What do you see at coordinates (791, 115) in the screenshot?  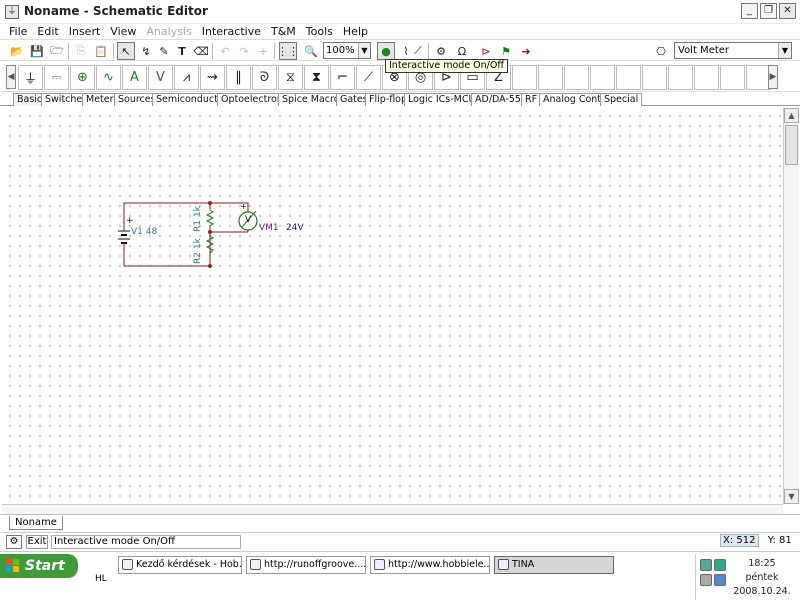 I see `scroll-up-icon: ▲` at bounding box center [791, 115].